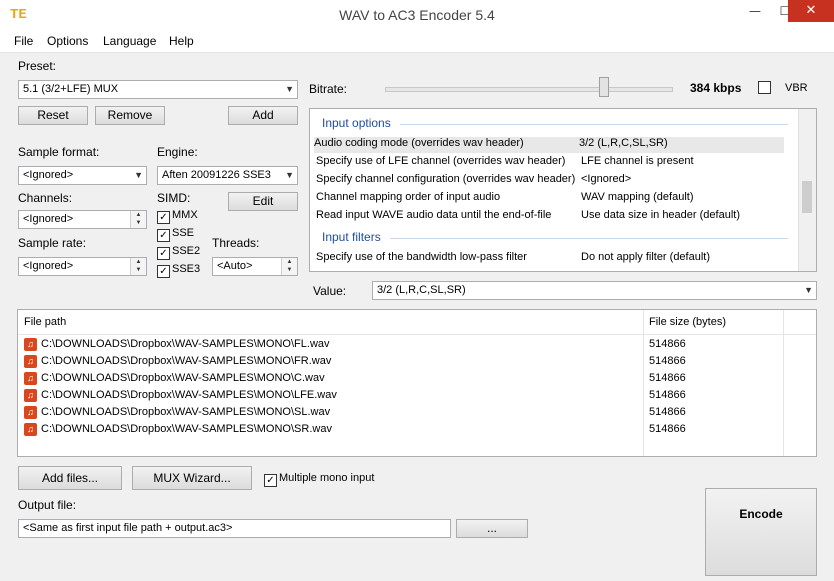 This screenshot has width=834, height=581. What do you see at coordinates (356, 123) in the screenshot?
I see `group-input-options: Input options` at bounding box center [356, 123].